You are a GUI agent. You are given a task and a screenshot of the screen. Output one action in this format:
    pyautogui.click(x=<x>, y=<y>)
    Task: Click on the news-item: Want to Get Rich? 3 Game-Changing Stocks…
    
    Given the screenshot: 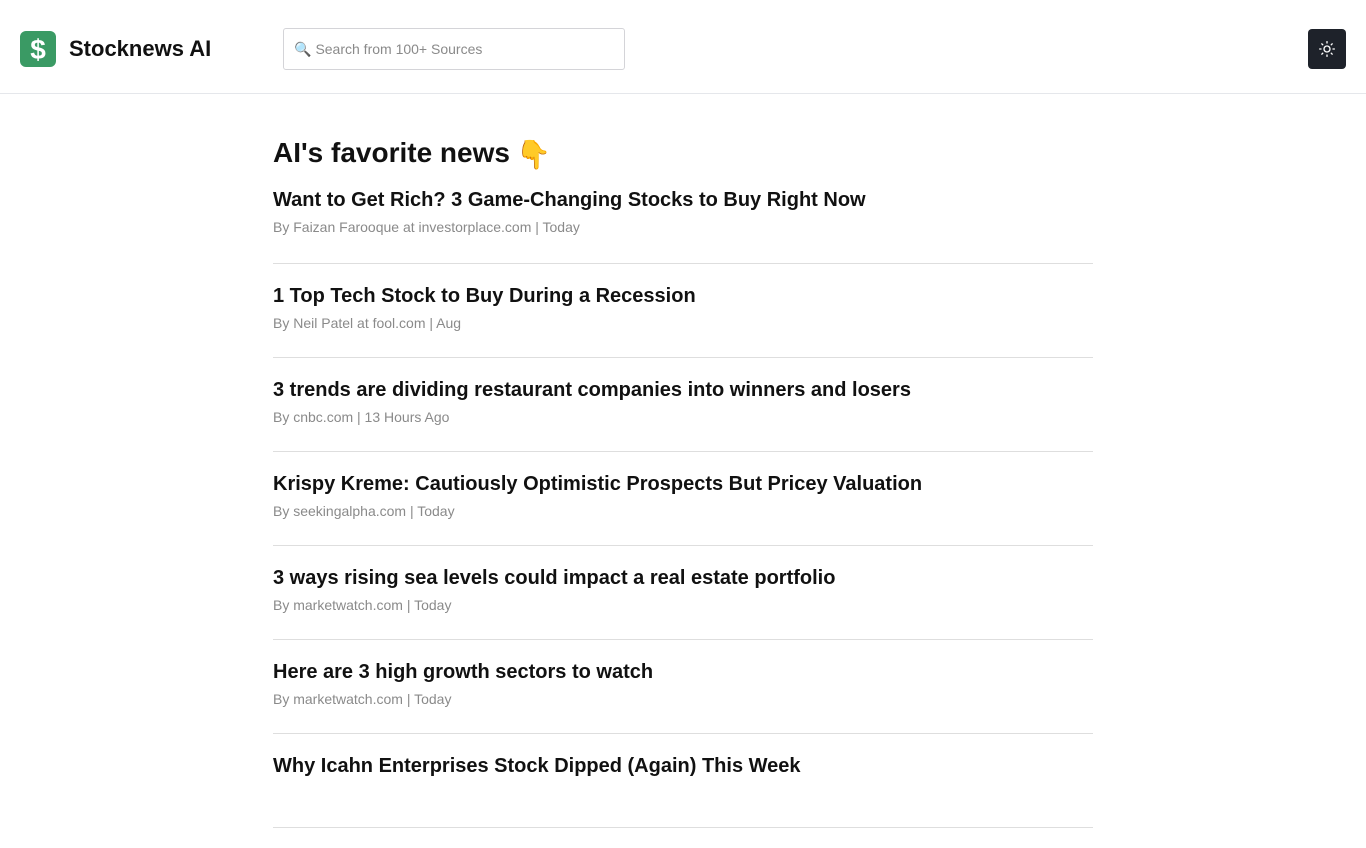 What is the action you would take?
    pyautogui.click(x=683, y=226)
    